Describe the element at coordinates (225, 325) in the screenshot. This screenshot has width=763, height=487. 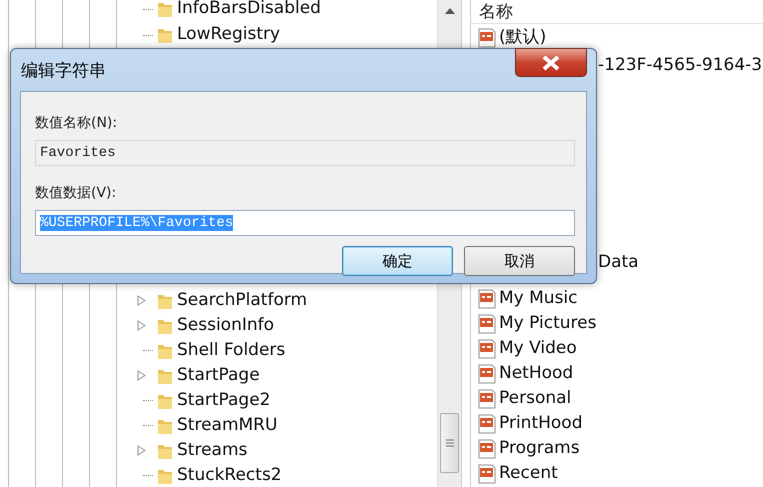
I see `tree-item: SessionInfo` at that location.